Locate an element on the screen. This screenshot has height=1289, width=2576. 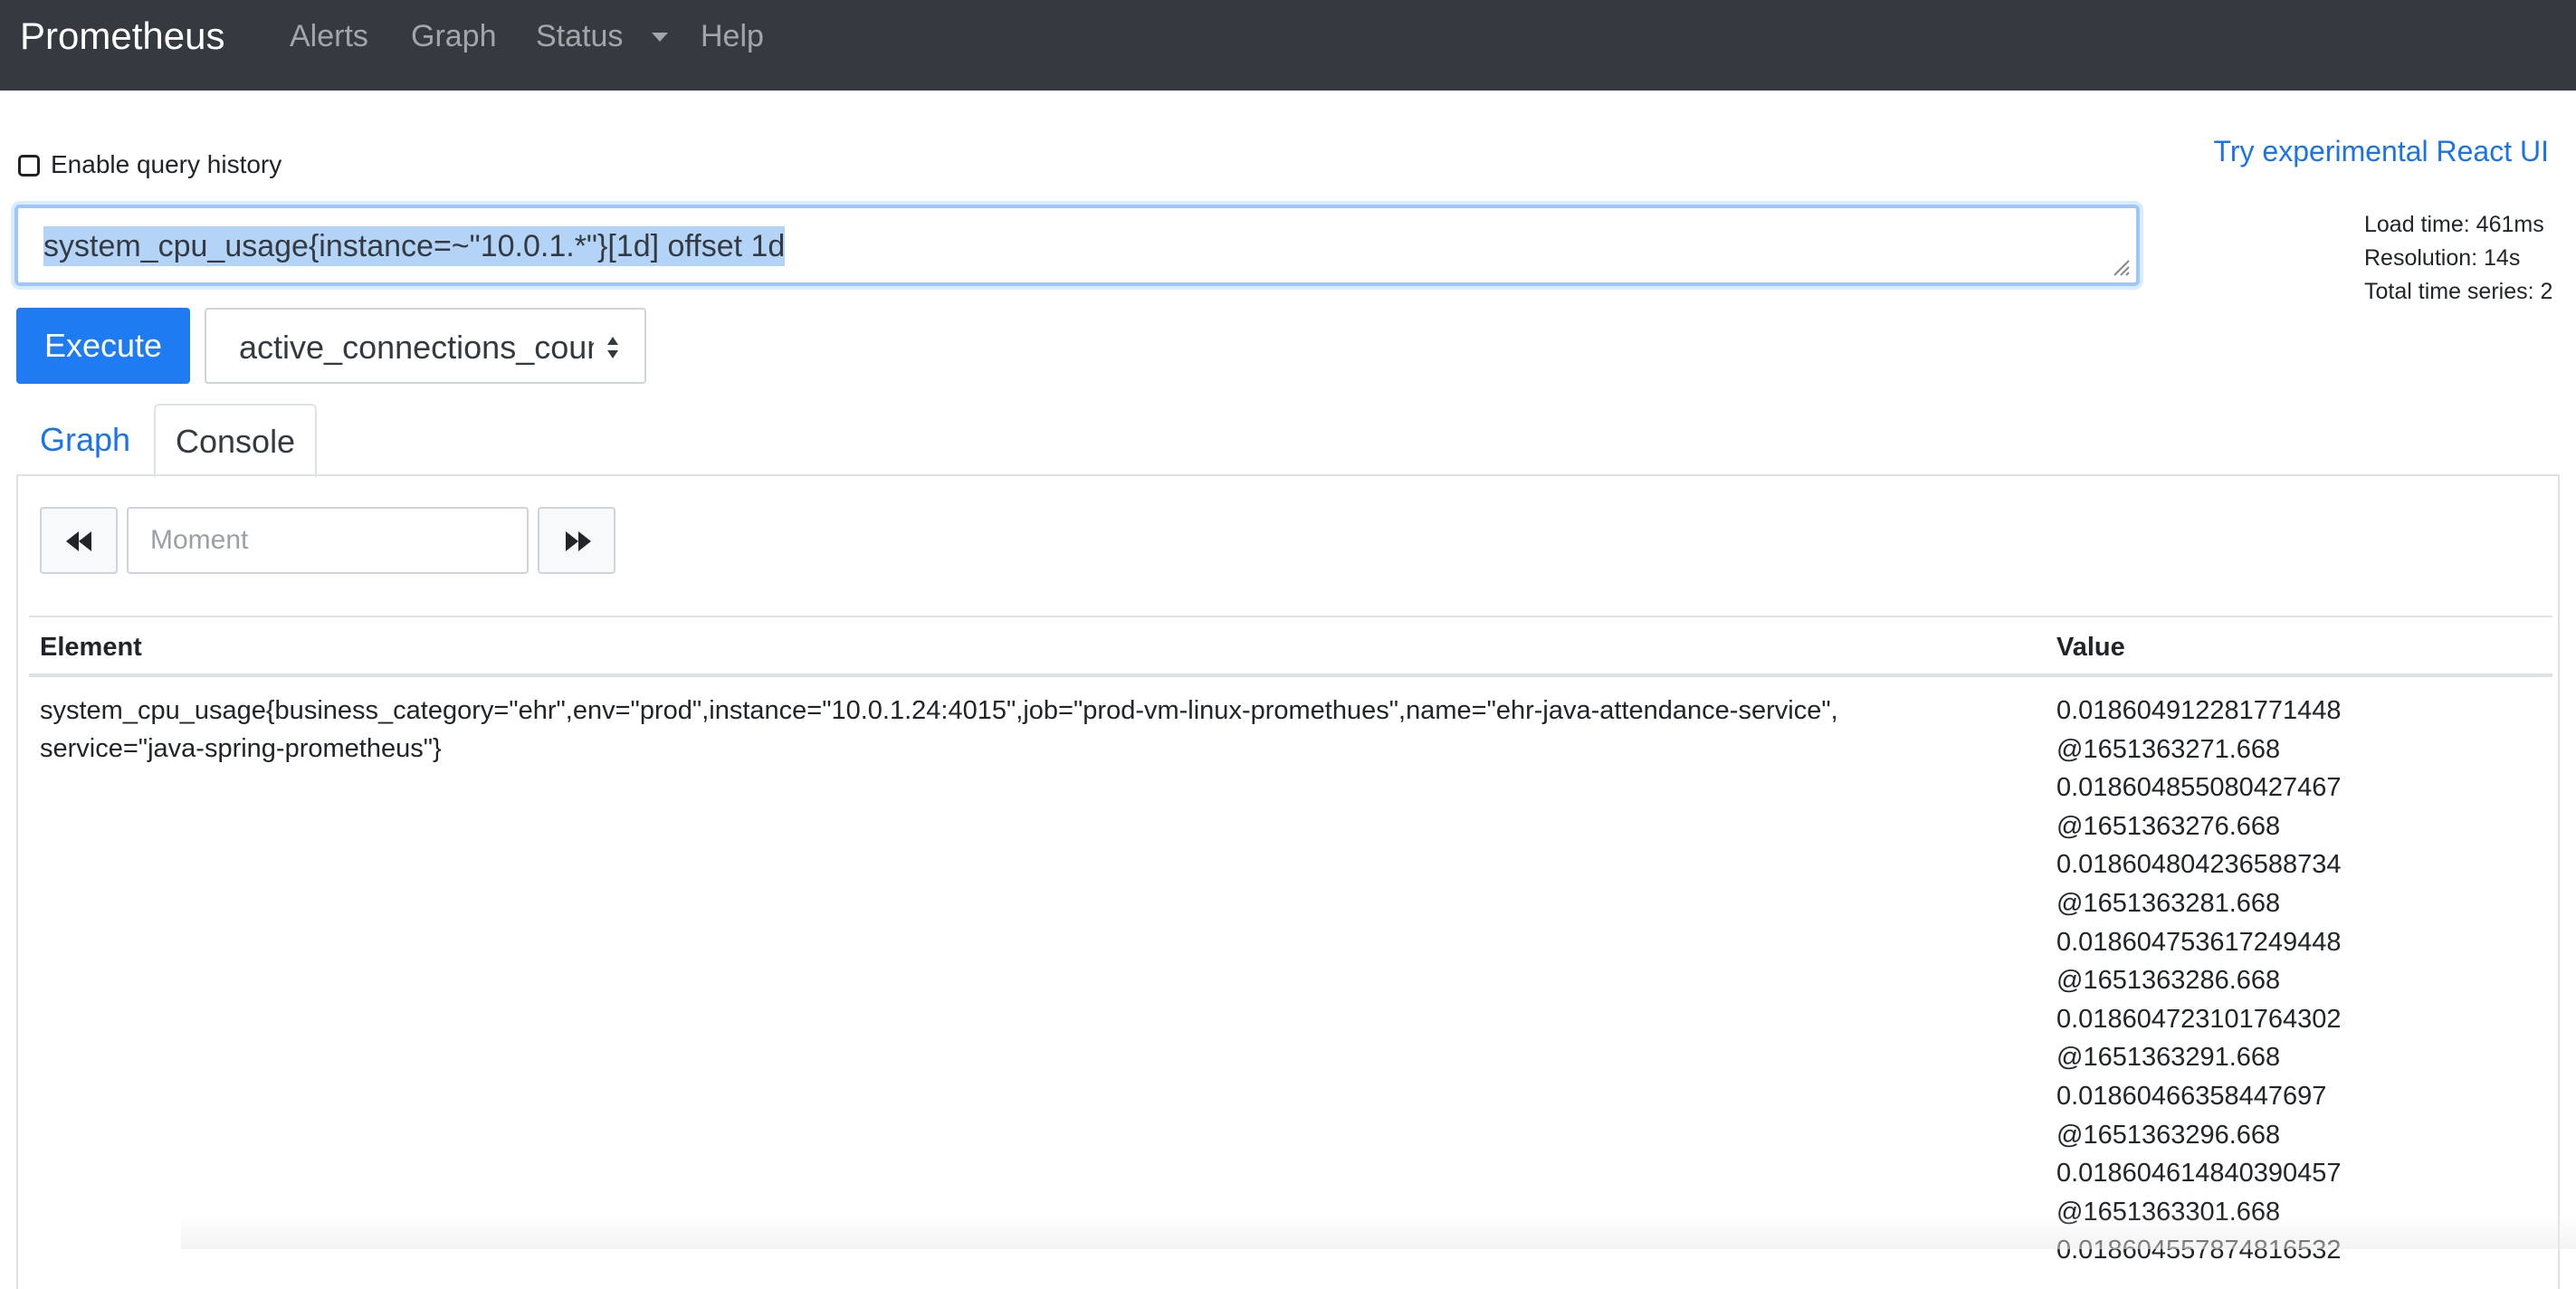
metric-select: active_connections_count is located at coordinates (426, 346).